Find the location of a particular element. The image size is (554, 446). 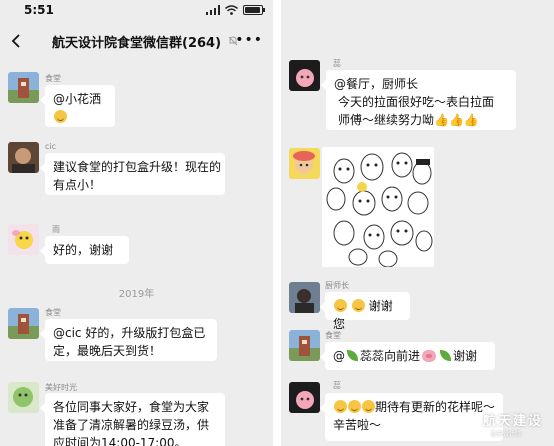

sender-name: cic is located at coordinates (51, 146).